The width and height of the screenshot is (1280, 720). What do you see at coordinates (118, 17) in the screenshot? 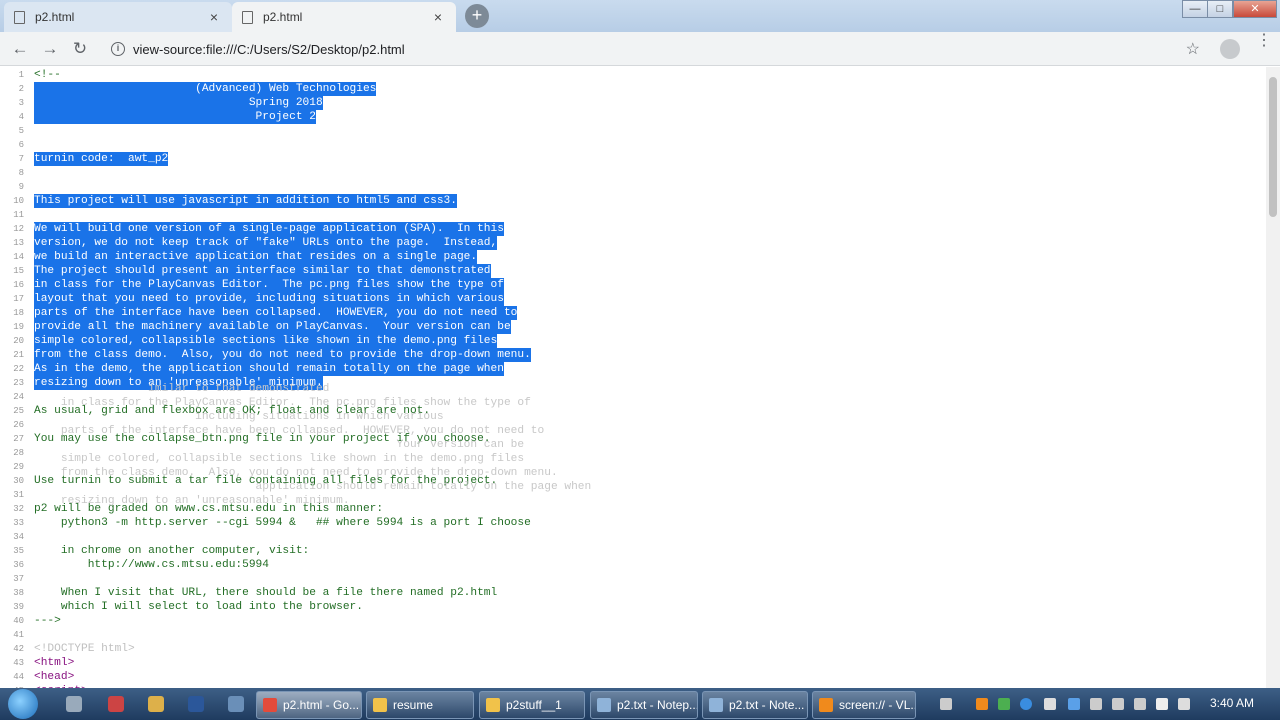
I see `tab-p2-html-1: p2.html ×` at bounding box center [118, 17].